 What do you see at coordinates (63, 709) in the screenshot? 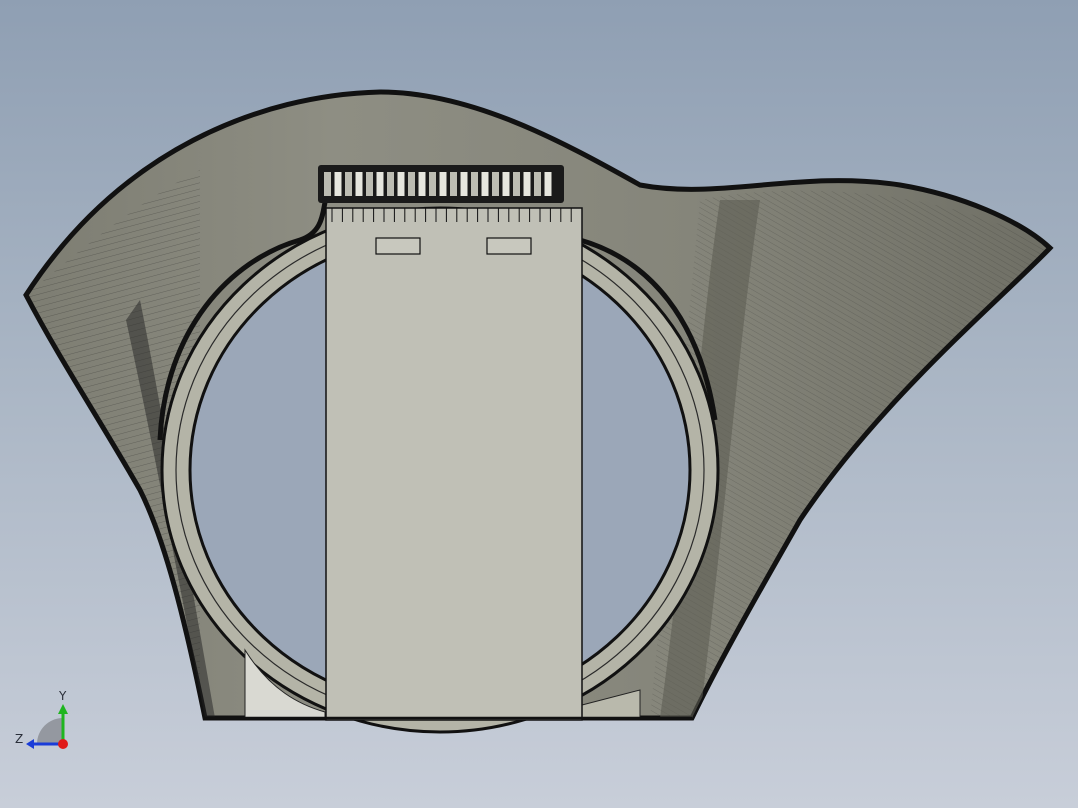
I see `triad-y-arrow` at bounding box center [63, 709].